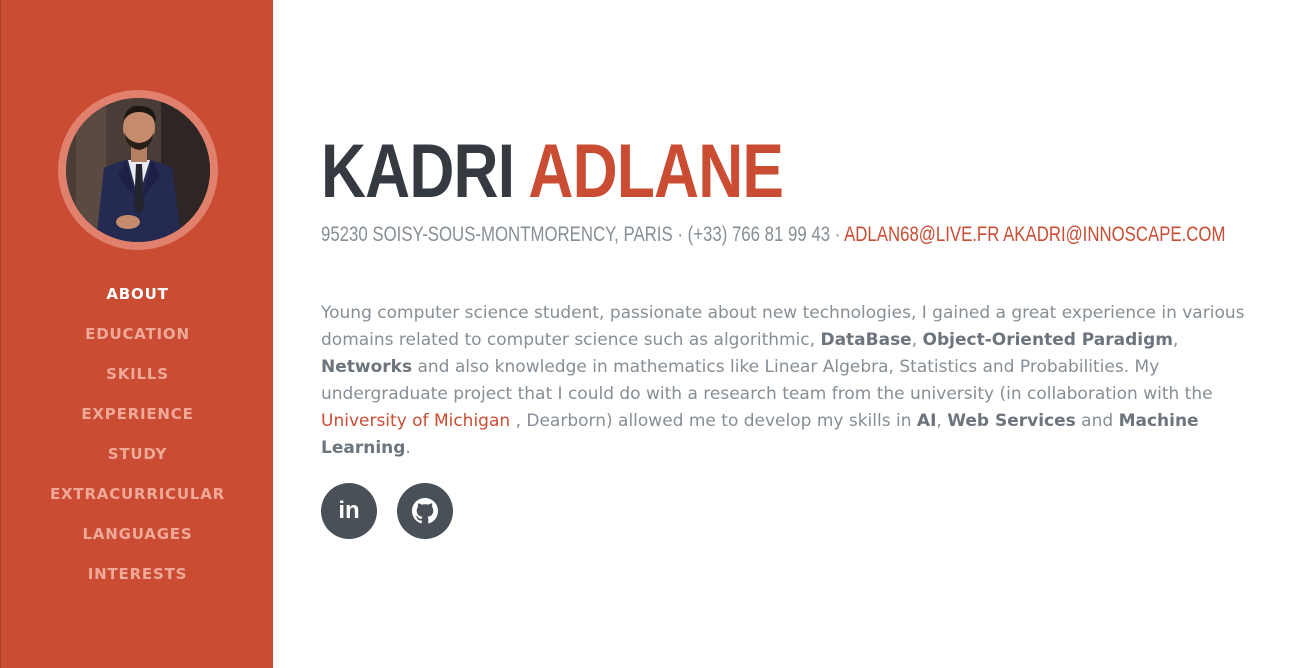 The height and width of the screenshot is (668, 1298). Describe the element at coordinates (415, 421) in the screenshot. I see `university-link: University of Michigan` at that location.